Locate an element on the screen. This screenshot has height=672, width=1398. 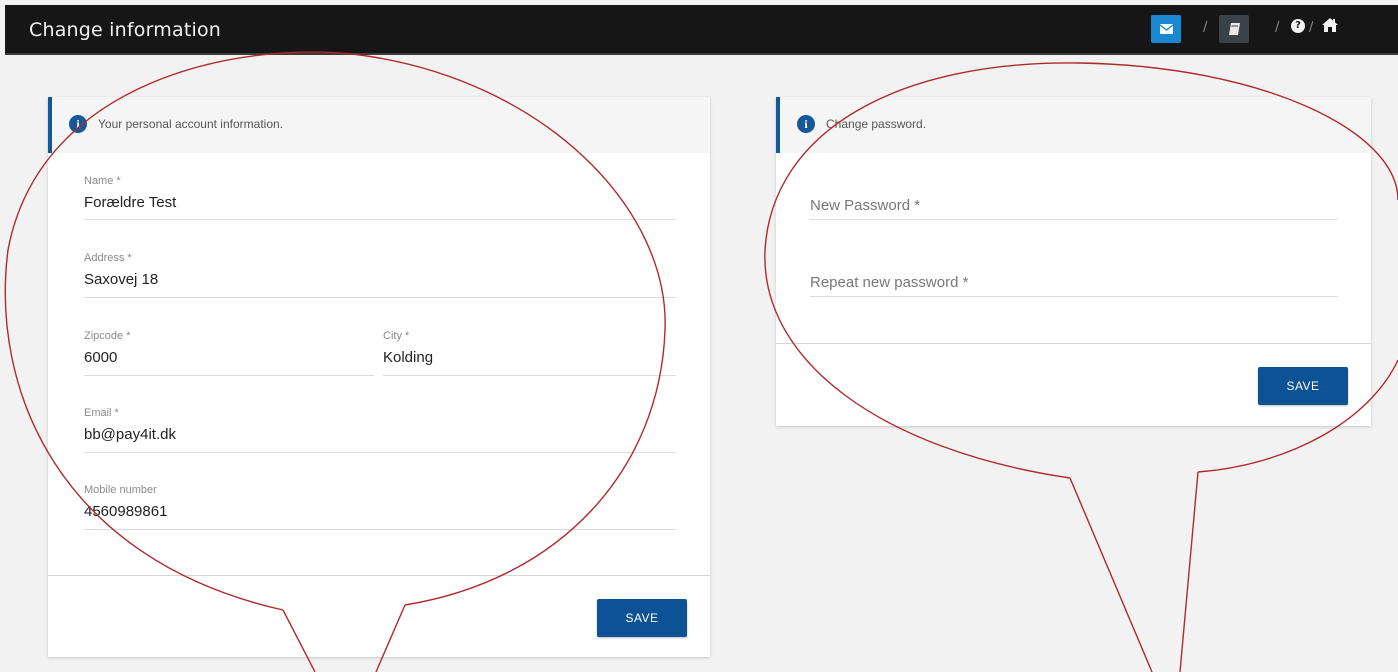
save-account-button: SAVE is located at coordinates (642, 618).